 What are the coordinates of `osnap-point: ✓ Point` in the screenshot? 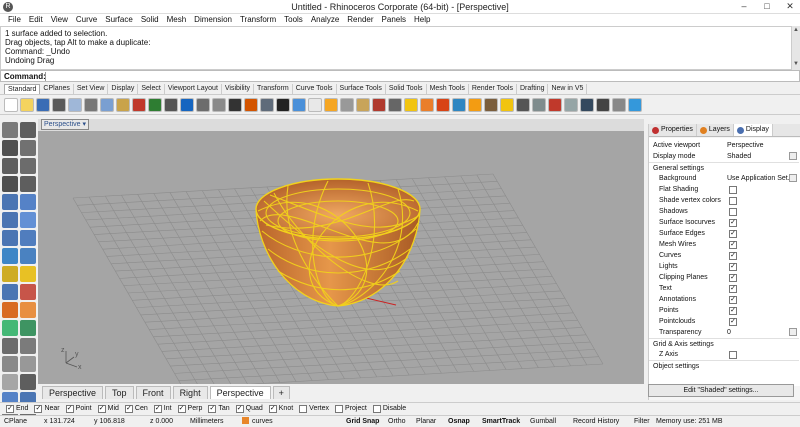 It's located at (78, 408).